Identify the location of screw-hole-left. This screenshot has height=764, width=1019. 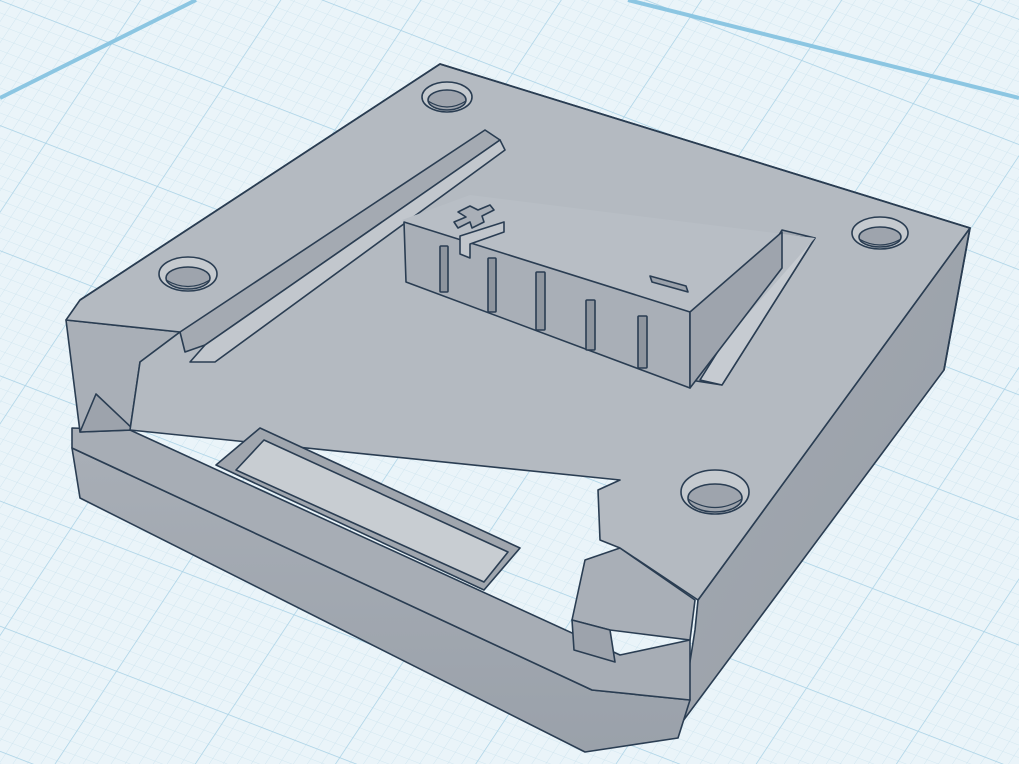
(188, 274).